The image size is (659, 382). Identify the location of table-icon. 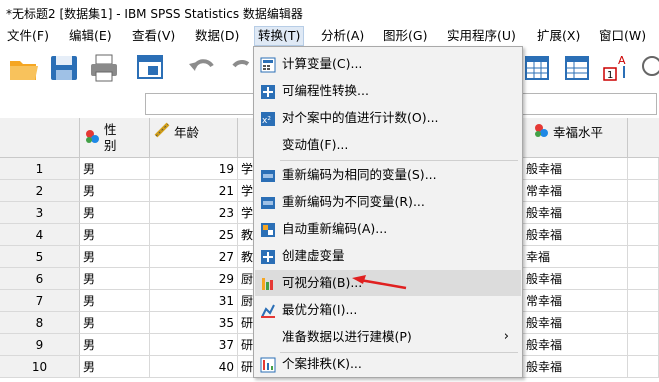
(538, 68).